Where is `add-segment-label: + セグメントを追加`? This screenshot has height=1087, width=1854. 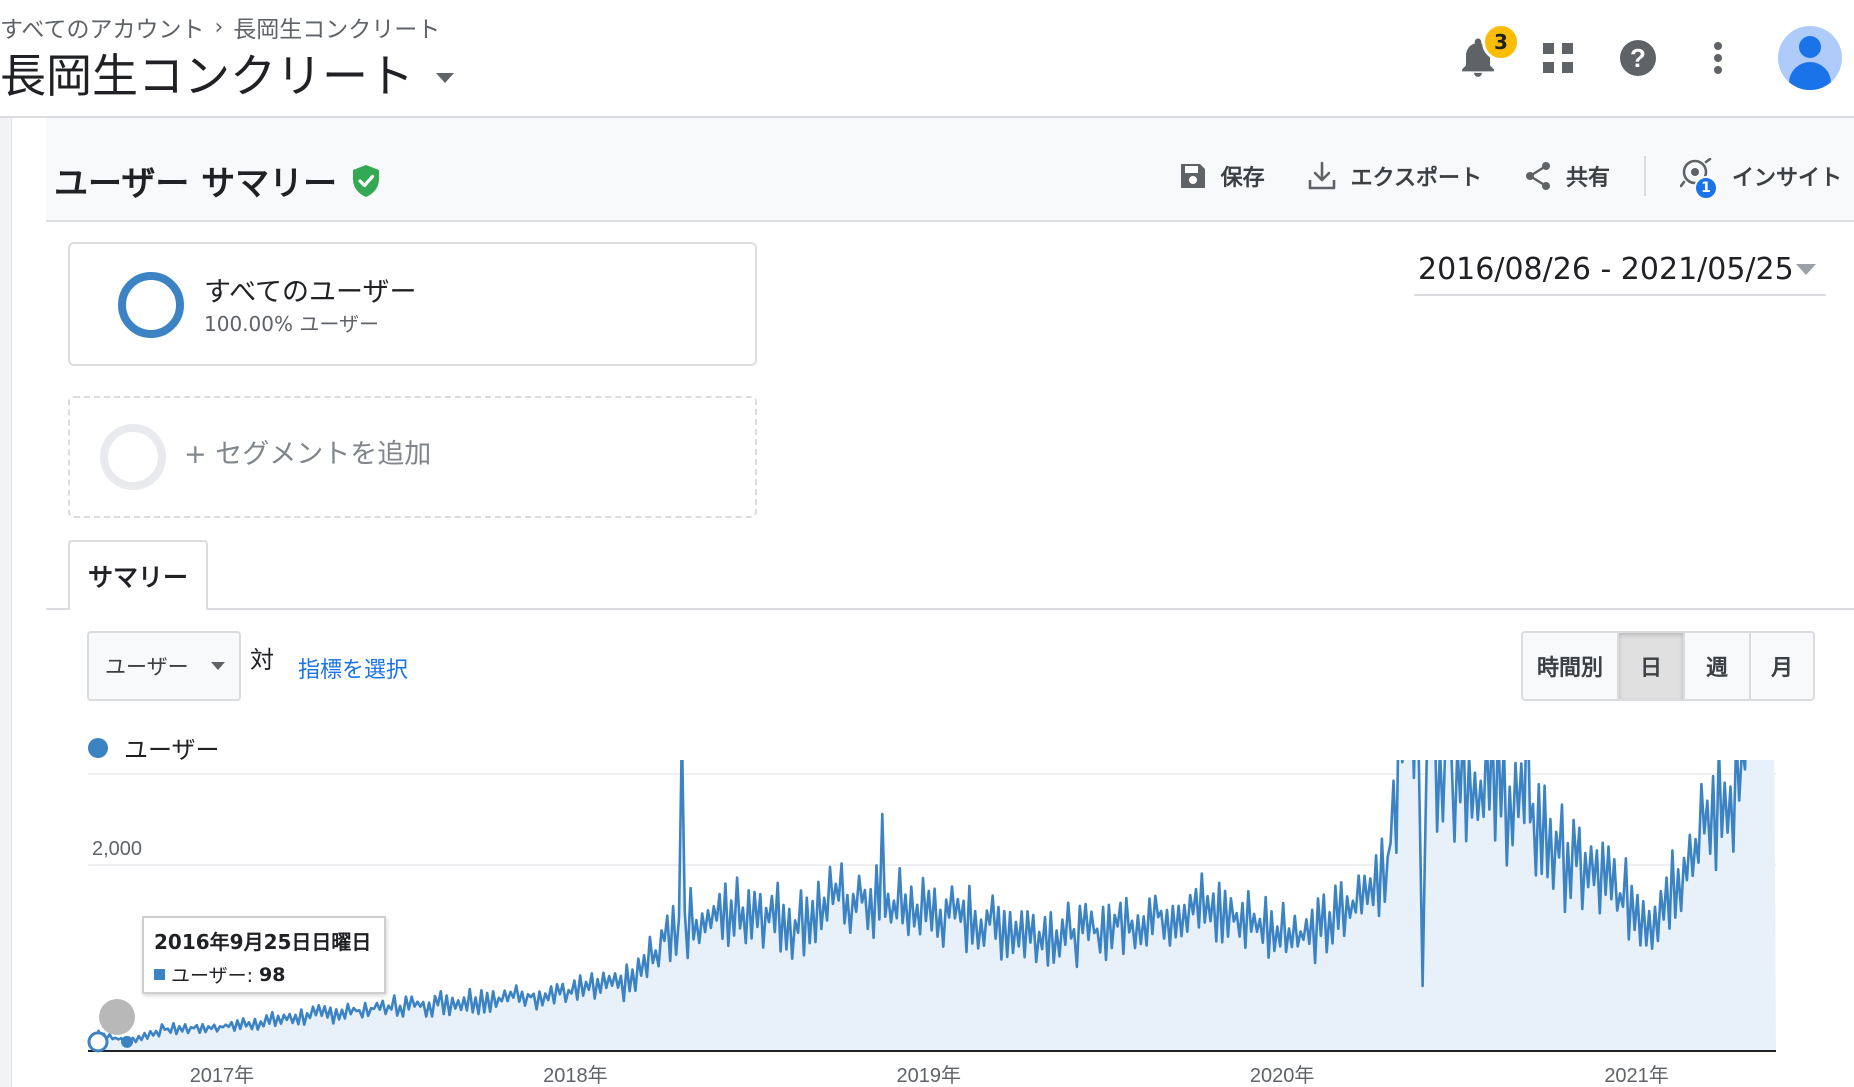
add-segment-label: + セグメントを追加 is located at coordinates (308, 454).